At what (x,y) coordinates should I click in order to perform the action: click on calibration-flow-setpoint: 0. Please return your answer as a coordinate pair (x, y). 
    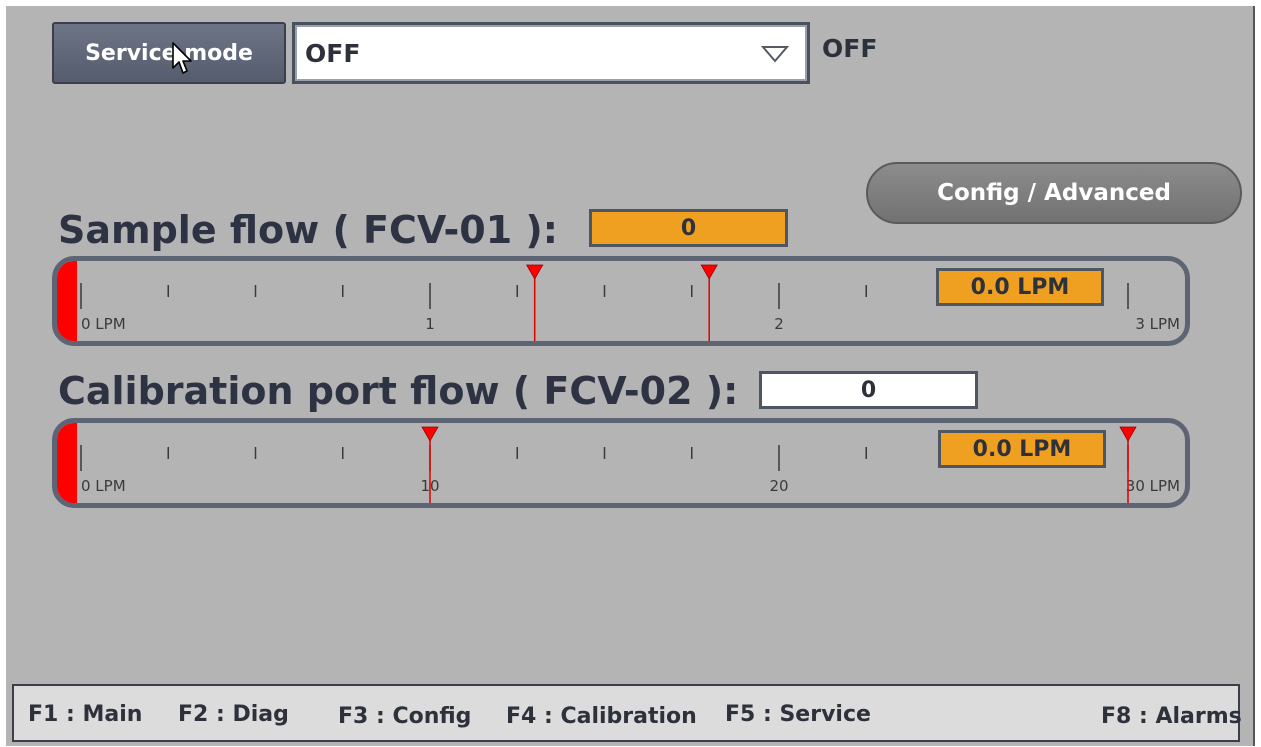
    Looking at the image, I should click on (868, 390).